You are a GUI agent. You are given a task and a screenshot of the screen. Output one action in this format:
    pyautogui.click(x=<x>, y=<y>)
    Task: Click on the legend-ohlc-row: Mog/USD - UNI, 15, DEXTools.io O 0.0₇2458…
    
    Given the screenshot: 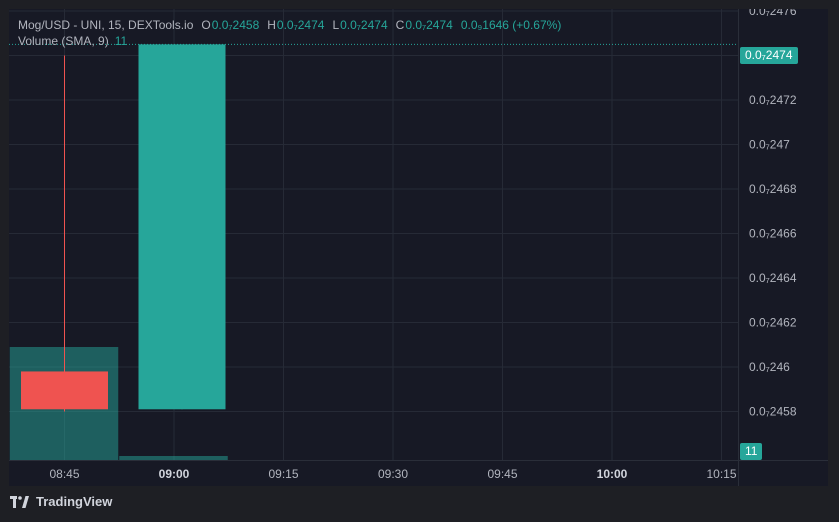 What is the action you would take?
    pyautogui.click(x=293, y=25)
    